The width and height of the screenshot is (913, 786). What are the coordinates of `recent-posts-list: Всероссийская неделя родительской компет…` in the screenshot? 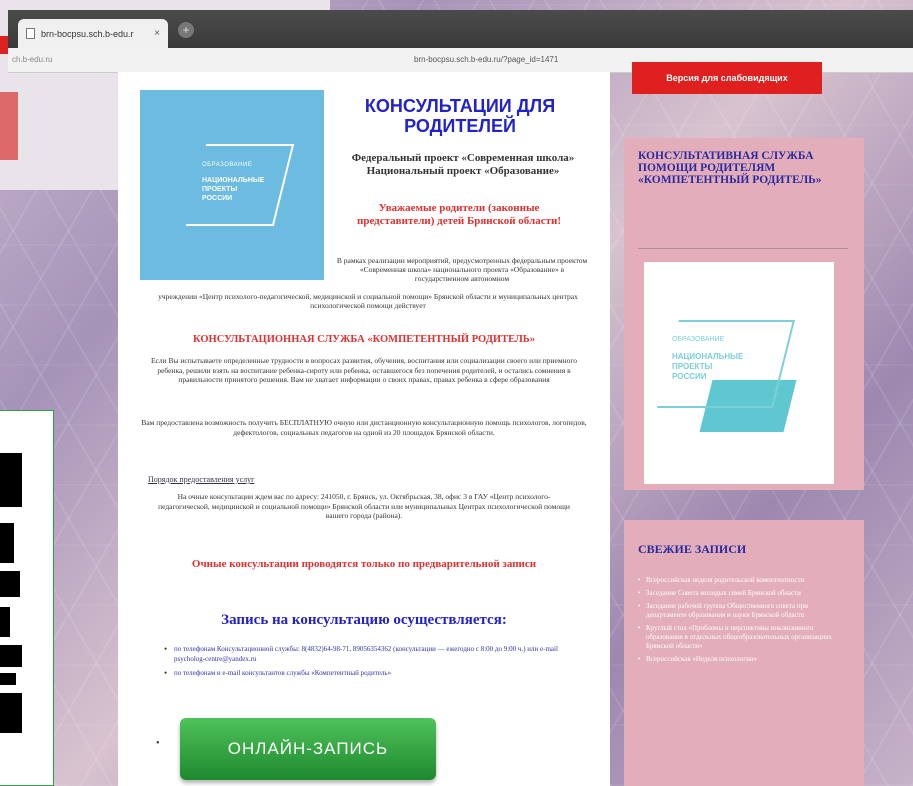 It's located at (743, 622).